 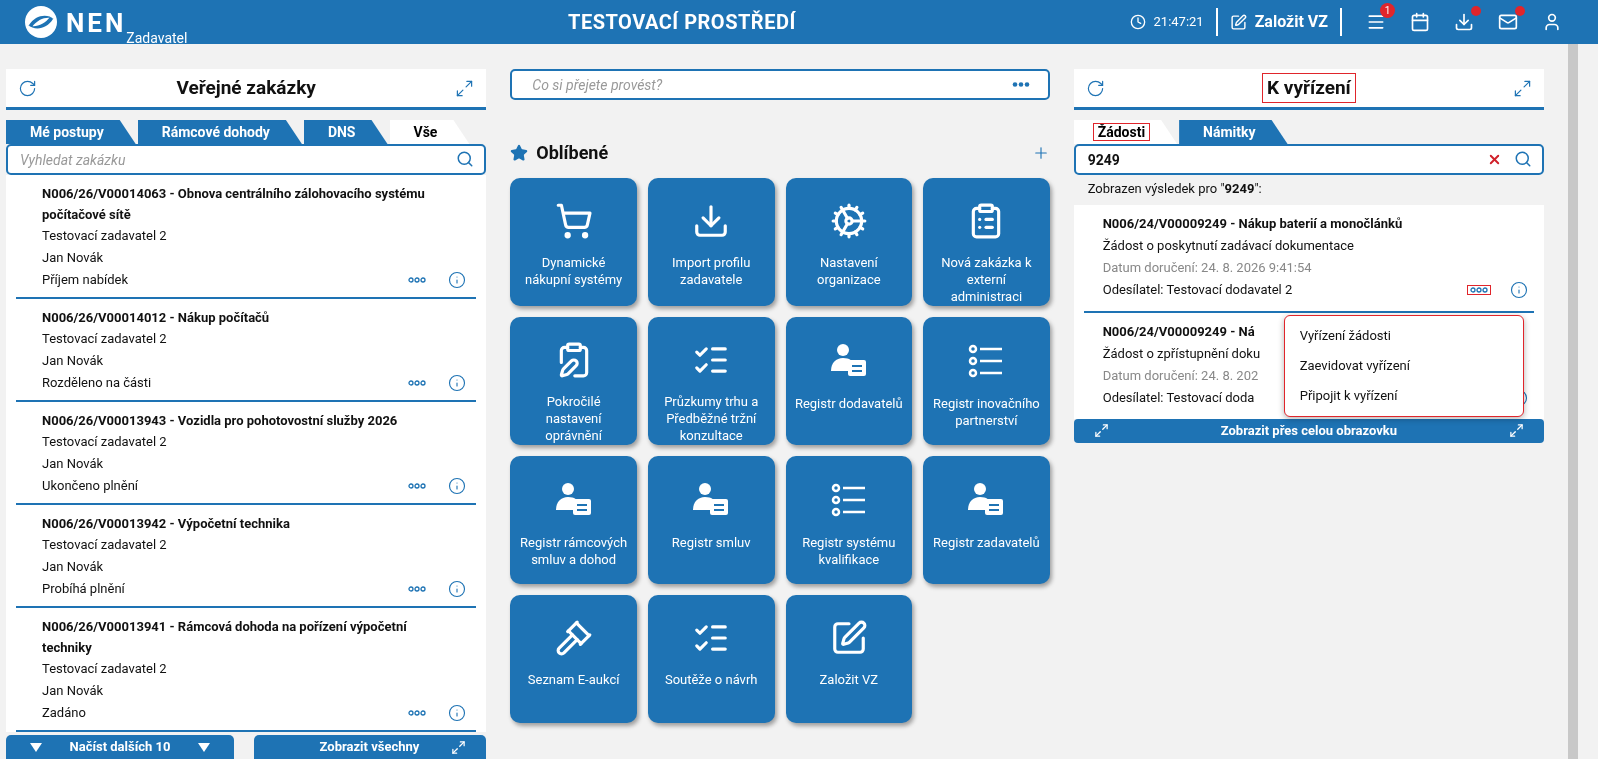 What do you see at coordinates (1387, 10) in the screenshot?
I see `notification-badge: 1` at bounding box center [1387, 10].